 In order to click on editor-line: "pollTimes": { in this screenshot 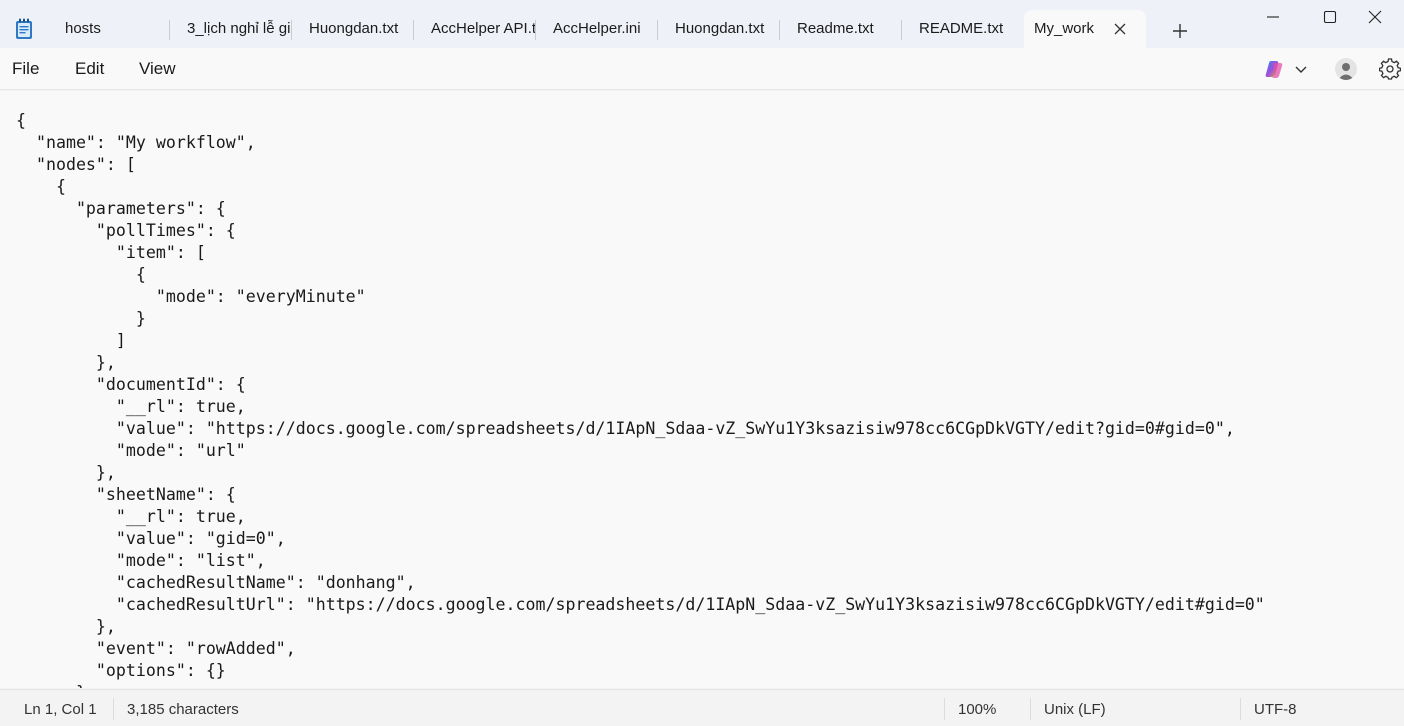, I will do `click(640, 231)`.